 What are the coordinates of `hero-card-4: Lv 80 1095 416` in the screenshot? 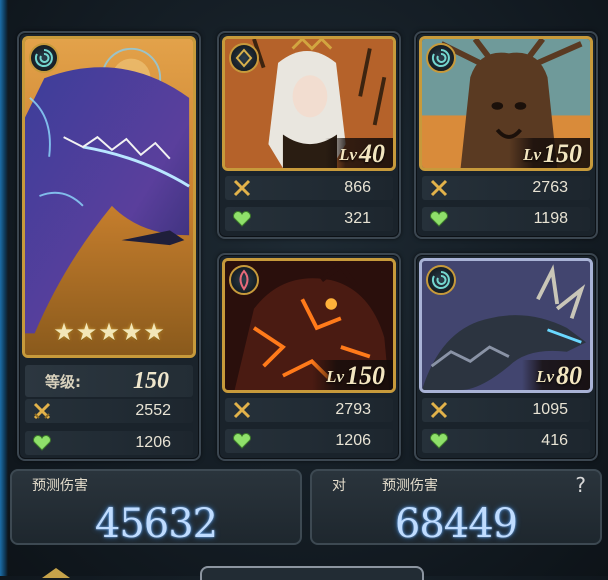 It's located at (506, 357).